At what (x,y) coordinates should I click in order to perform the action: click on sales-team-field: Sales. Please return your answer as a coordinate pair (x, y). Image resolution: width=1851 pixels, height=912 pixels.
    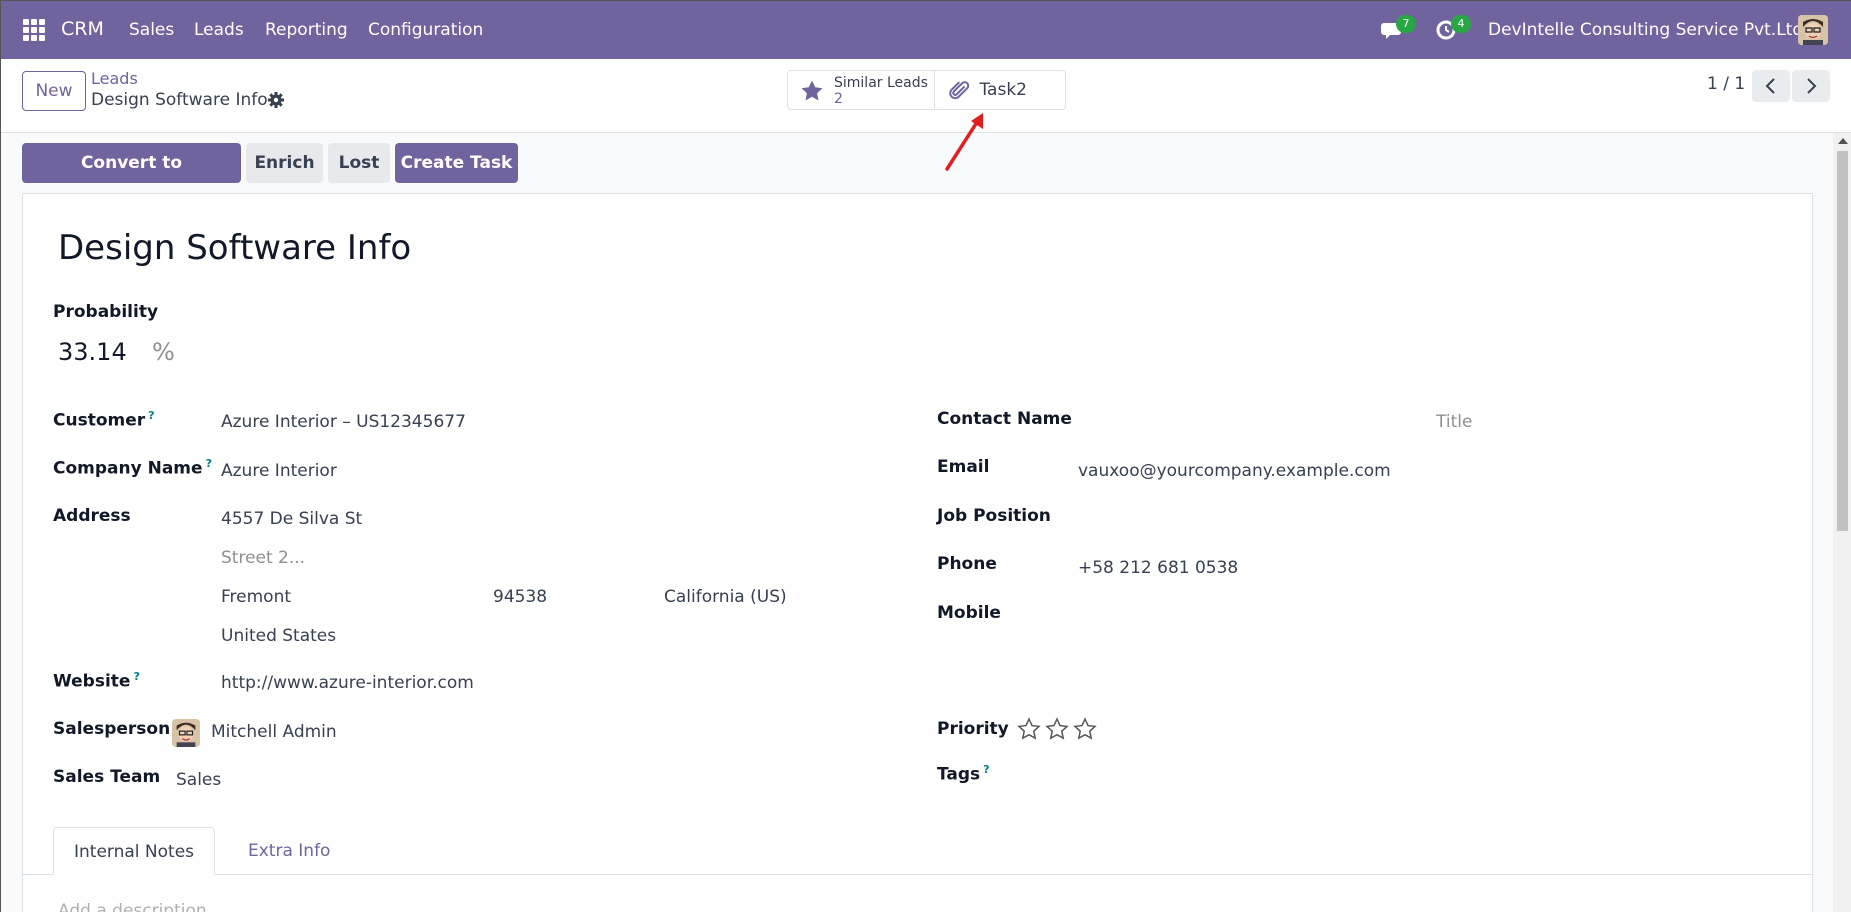
    Looking at the image, I should click on (198, 780).